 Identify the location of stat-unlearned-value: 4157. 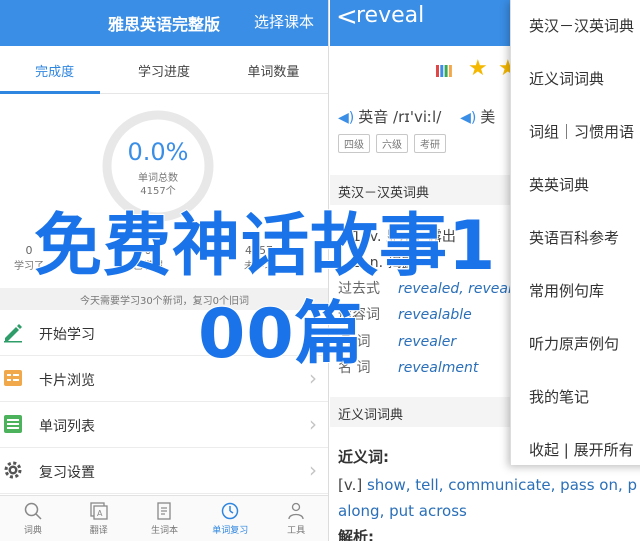
(259, 250).